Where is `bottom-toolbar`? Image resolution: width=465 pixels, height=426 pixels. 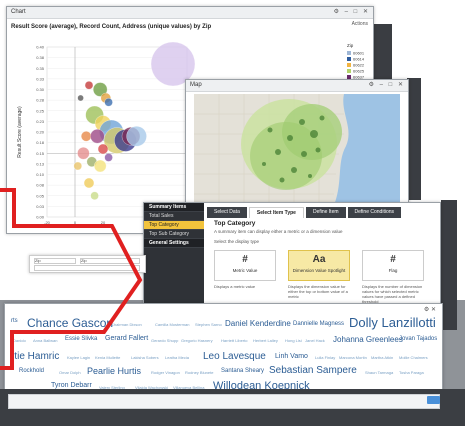 bottom-toolbar is located at coordinates (224, 401).